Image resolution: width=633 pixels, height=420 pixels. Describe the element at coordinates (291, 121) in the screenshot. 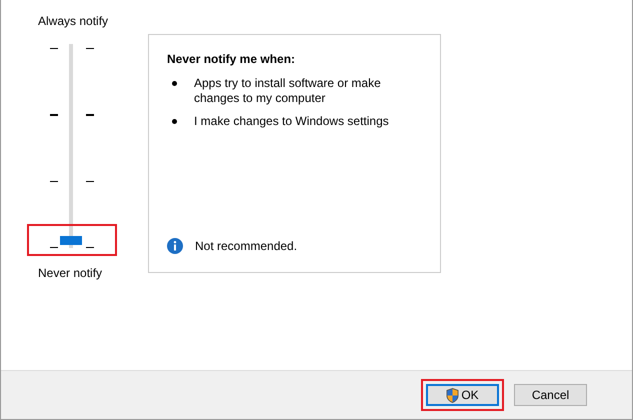

I see `bullet-text: I make changes to Windows settings` at that location.